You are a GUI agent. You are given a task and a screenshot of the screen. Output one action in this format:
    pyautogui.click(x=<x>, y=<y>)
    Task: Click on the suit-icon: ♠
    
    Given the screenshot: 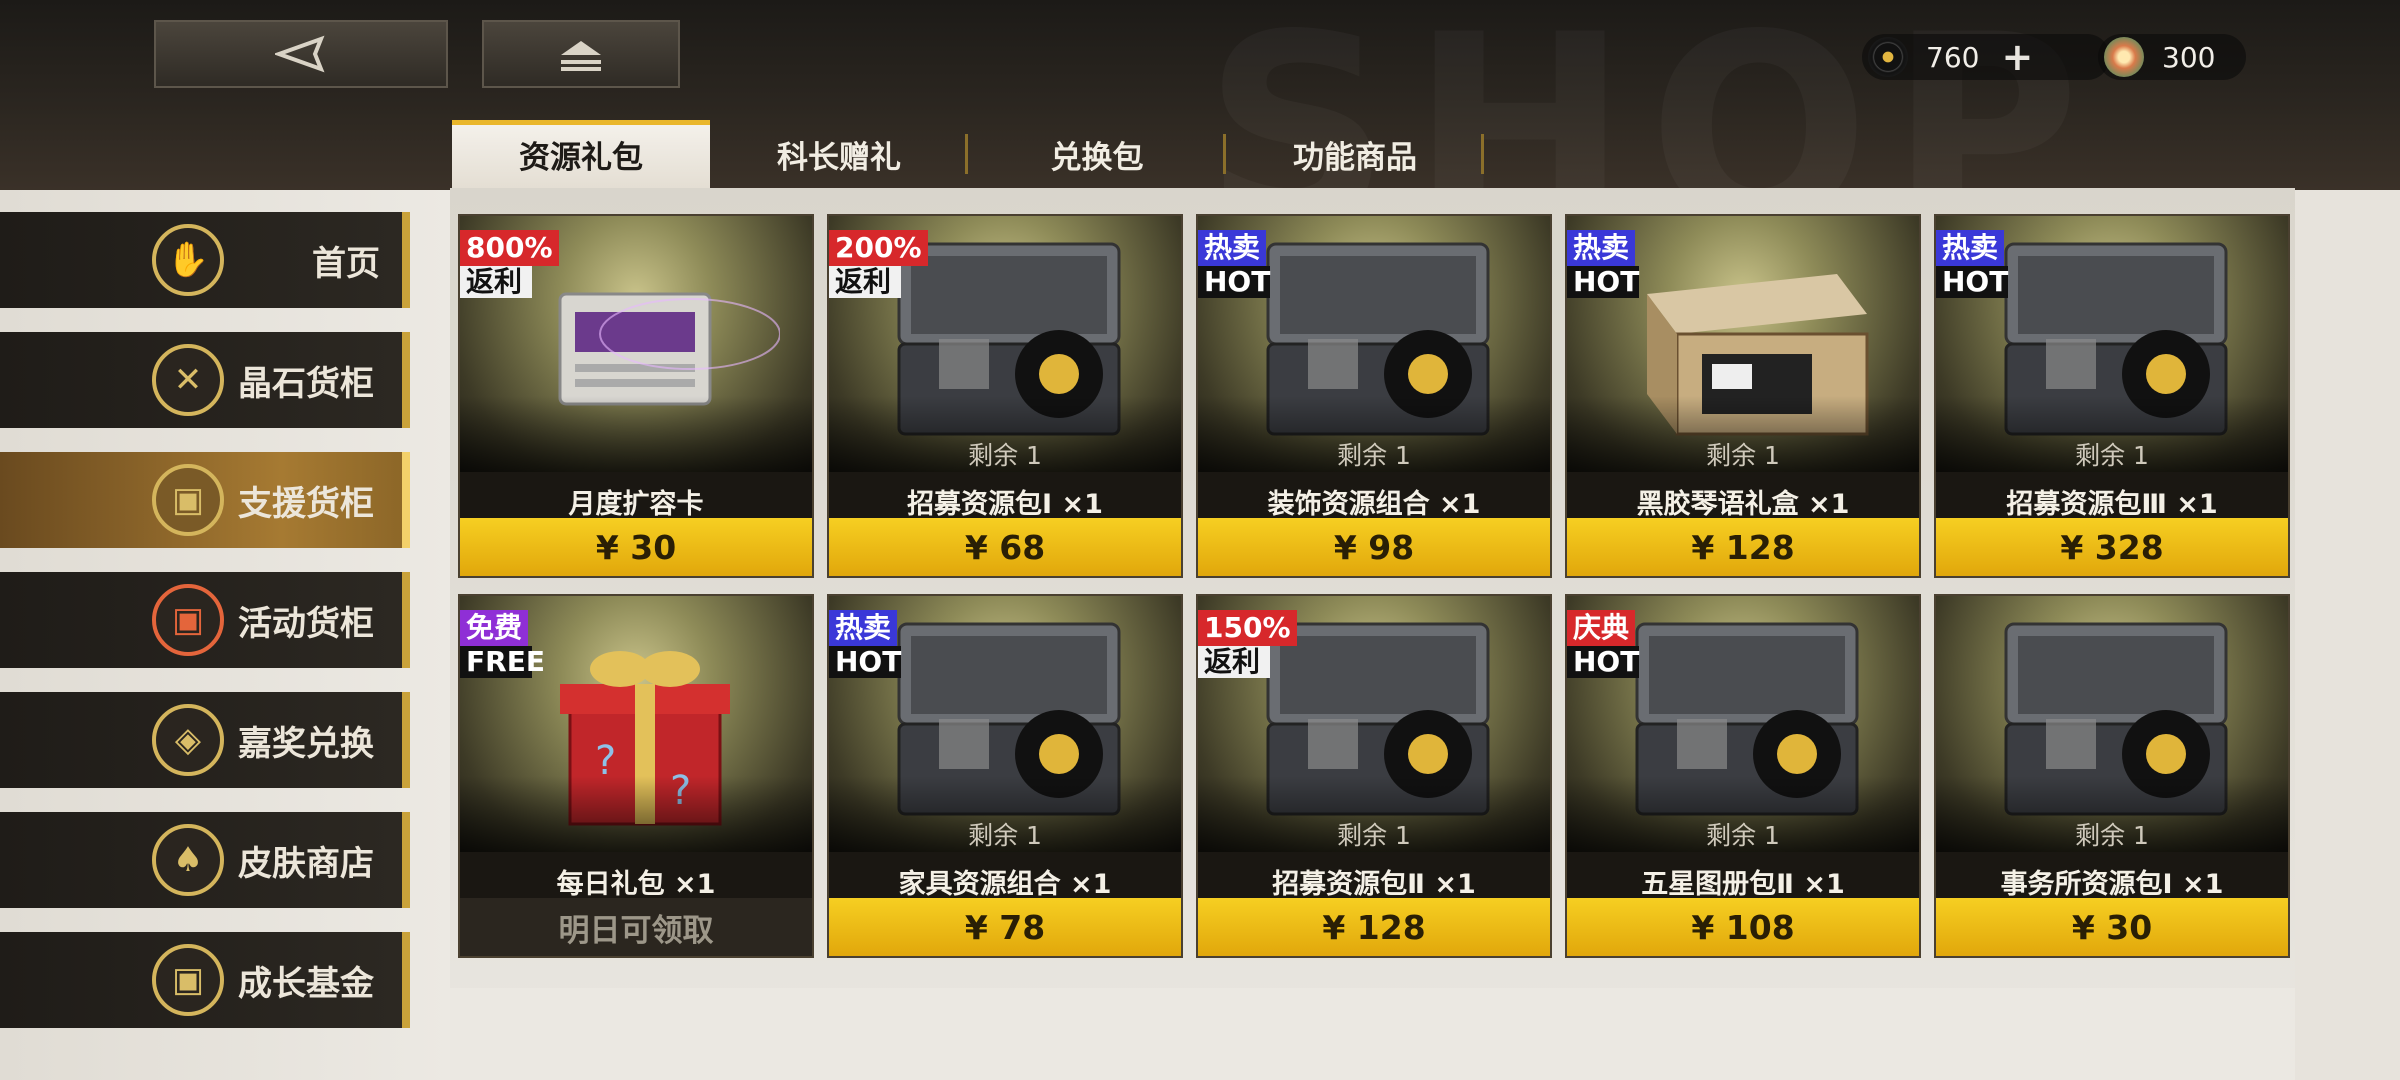 What is the action you would take?
    pyautogui.click(x=188, y=860)
    